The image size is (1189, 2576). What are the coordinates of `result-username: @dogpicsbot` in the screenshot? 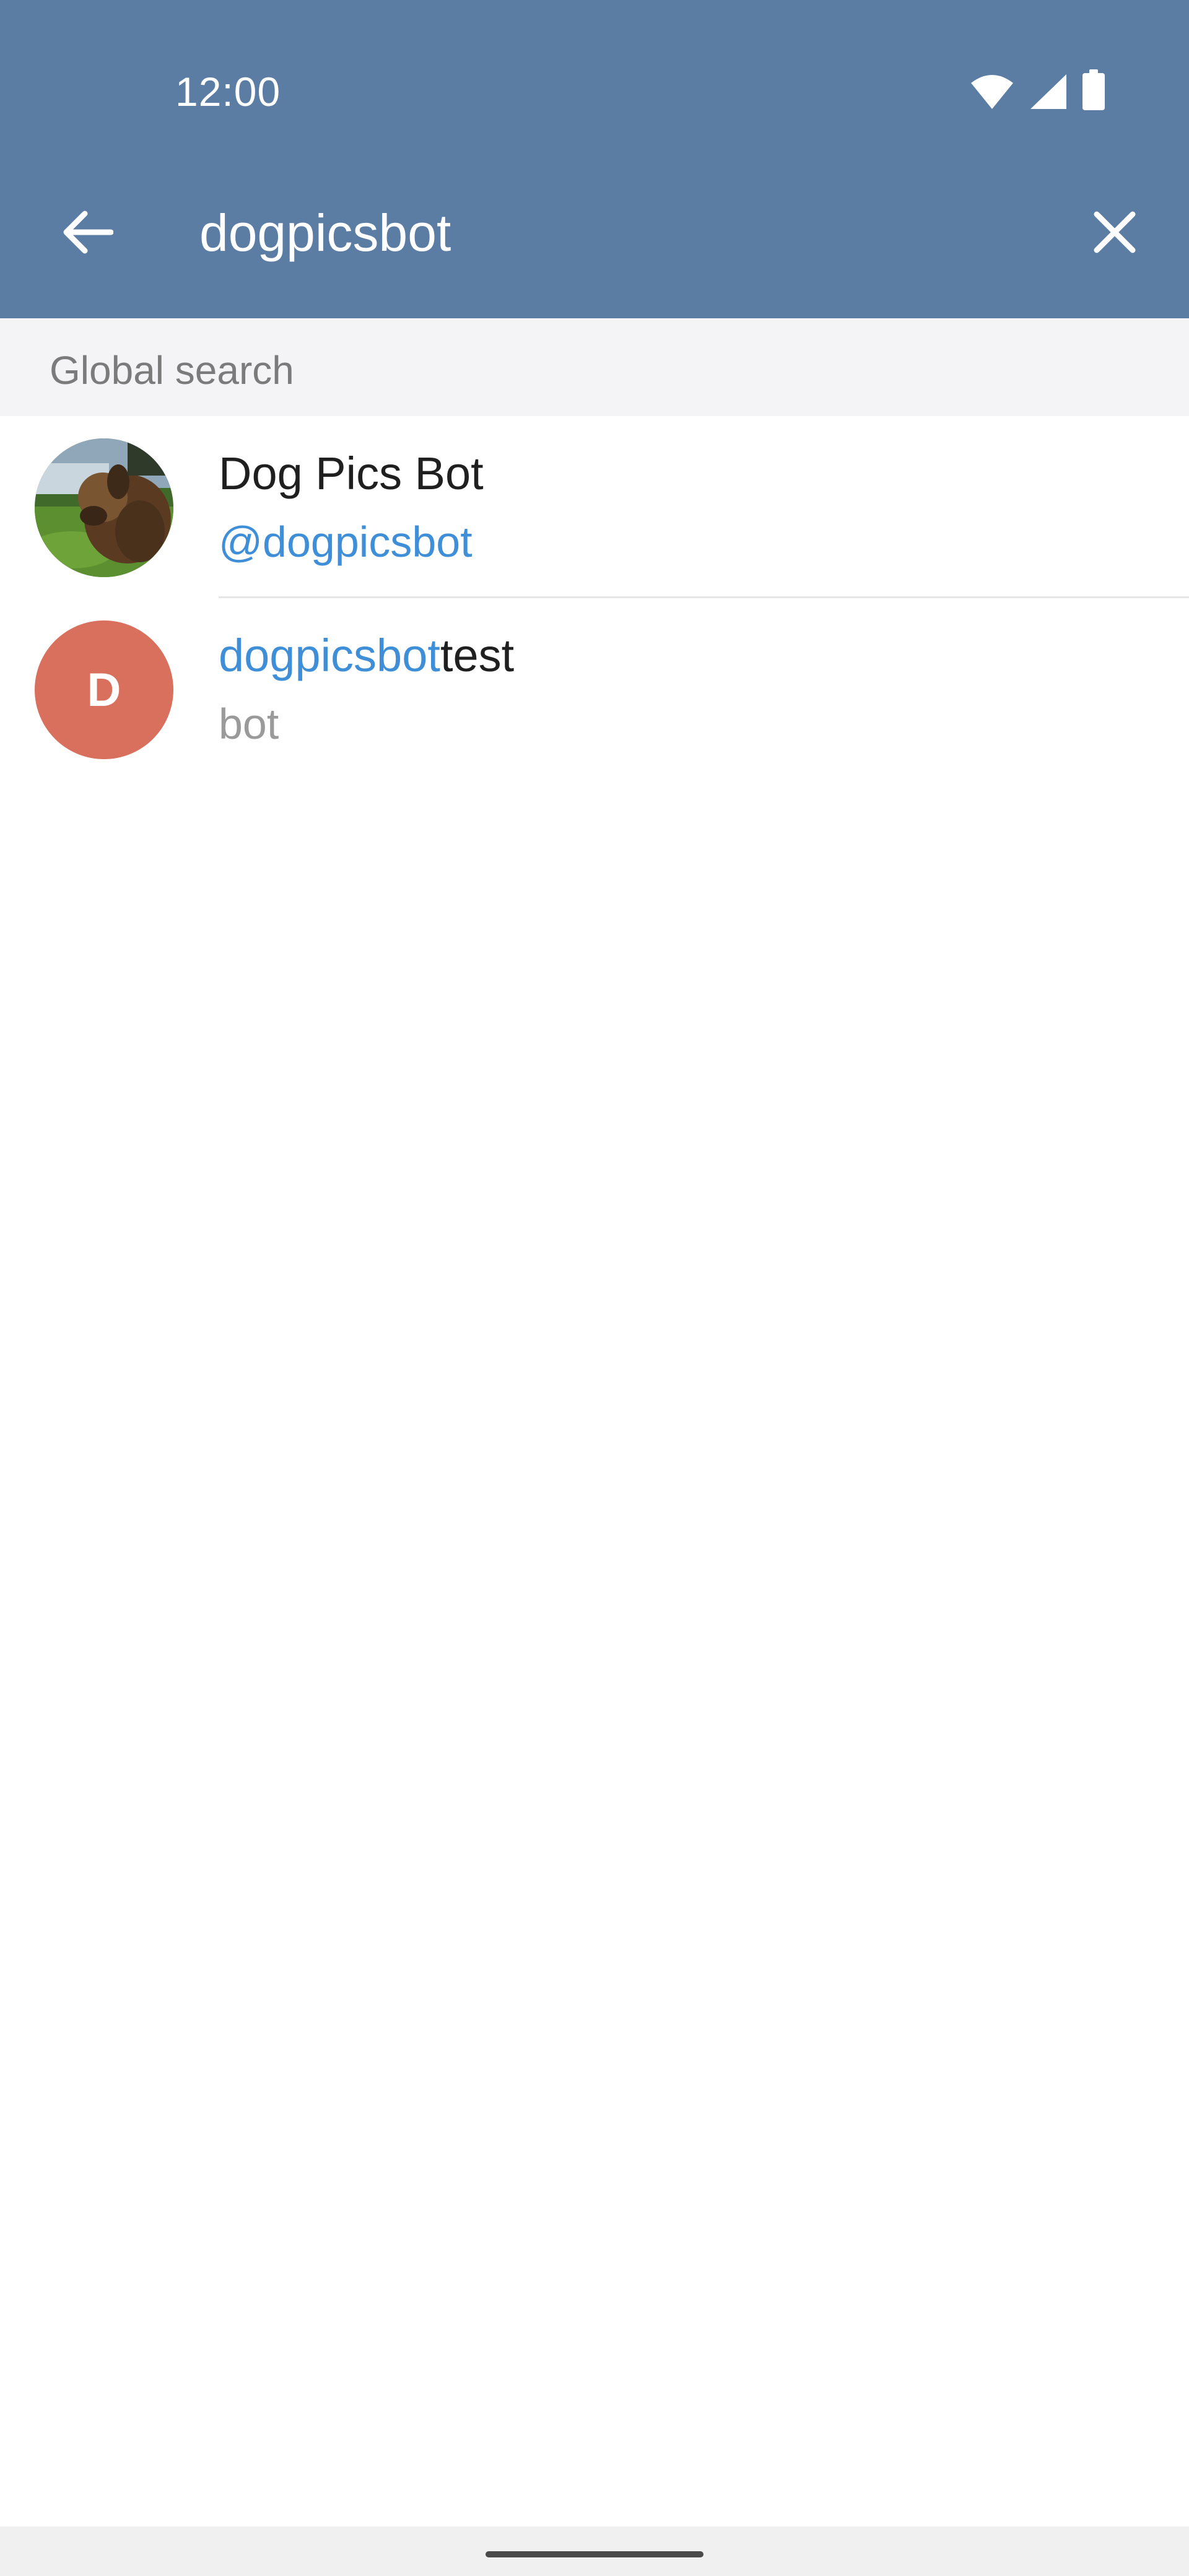 It's located at (346, 542).